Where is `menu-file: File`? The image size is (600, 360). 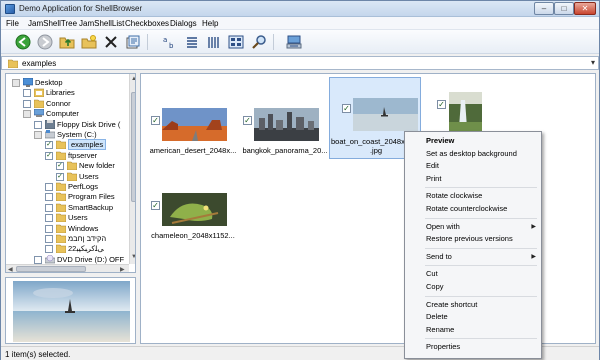 menu-file: File is located at coordinates (12, 23).